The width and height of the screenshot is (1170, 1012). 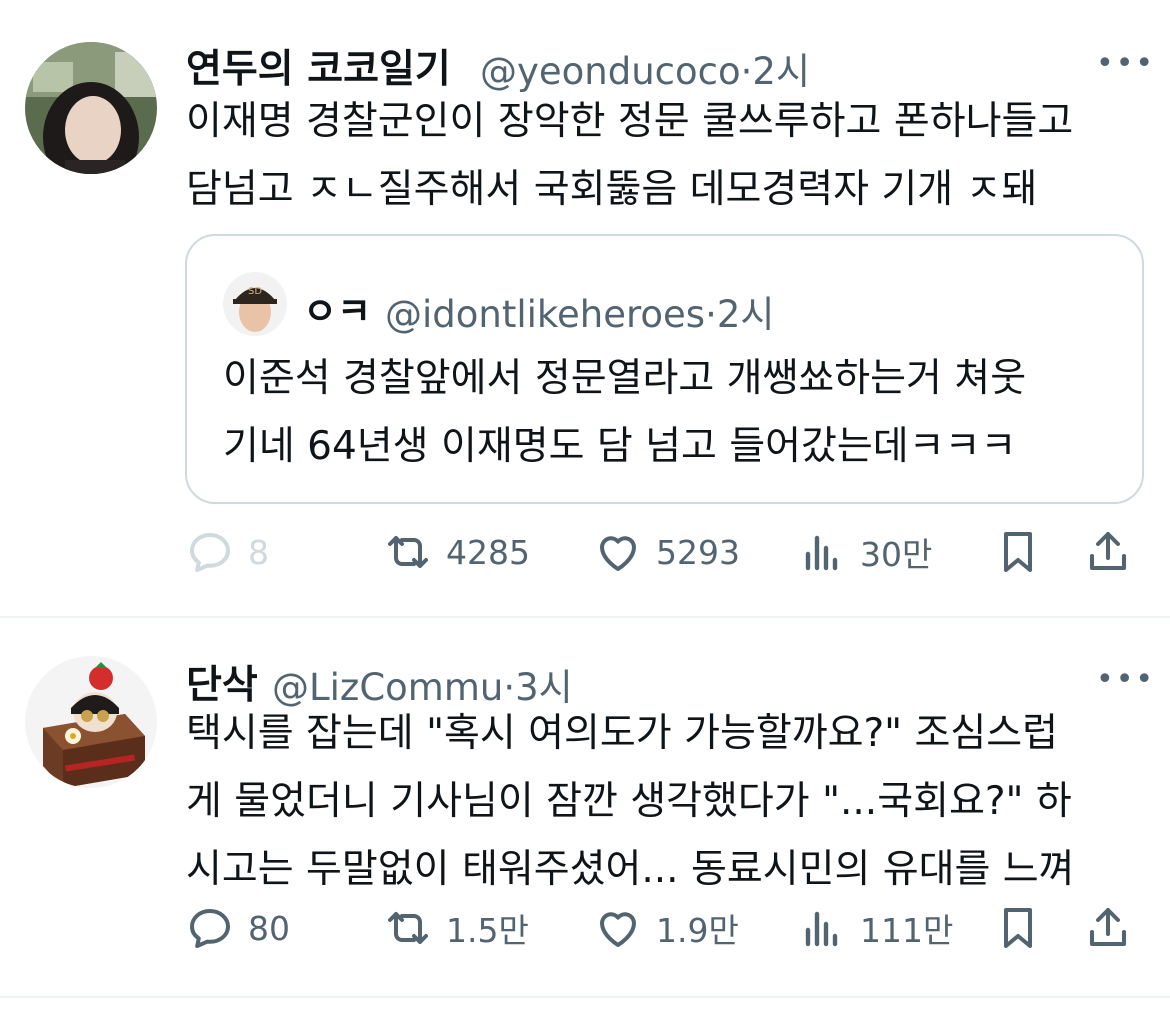 I want to click on quote-author-handle: @idontlikeheroes, so click(x=545, y=314).